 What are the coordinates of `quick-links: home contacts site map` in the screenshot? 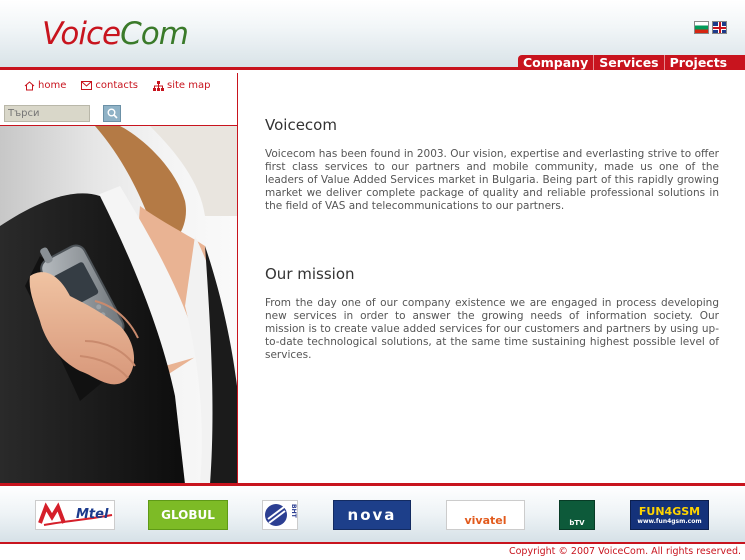 It's located at (117, 85).